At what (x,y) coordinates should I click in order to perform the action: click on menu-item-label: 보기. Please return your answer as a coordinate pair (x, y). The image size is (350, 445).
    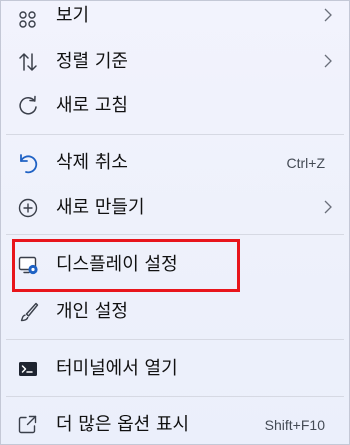
    Looking at the image, I should click on (73, 15).